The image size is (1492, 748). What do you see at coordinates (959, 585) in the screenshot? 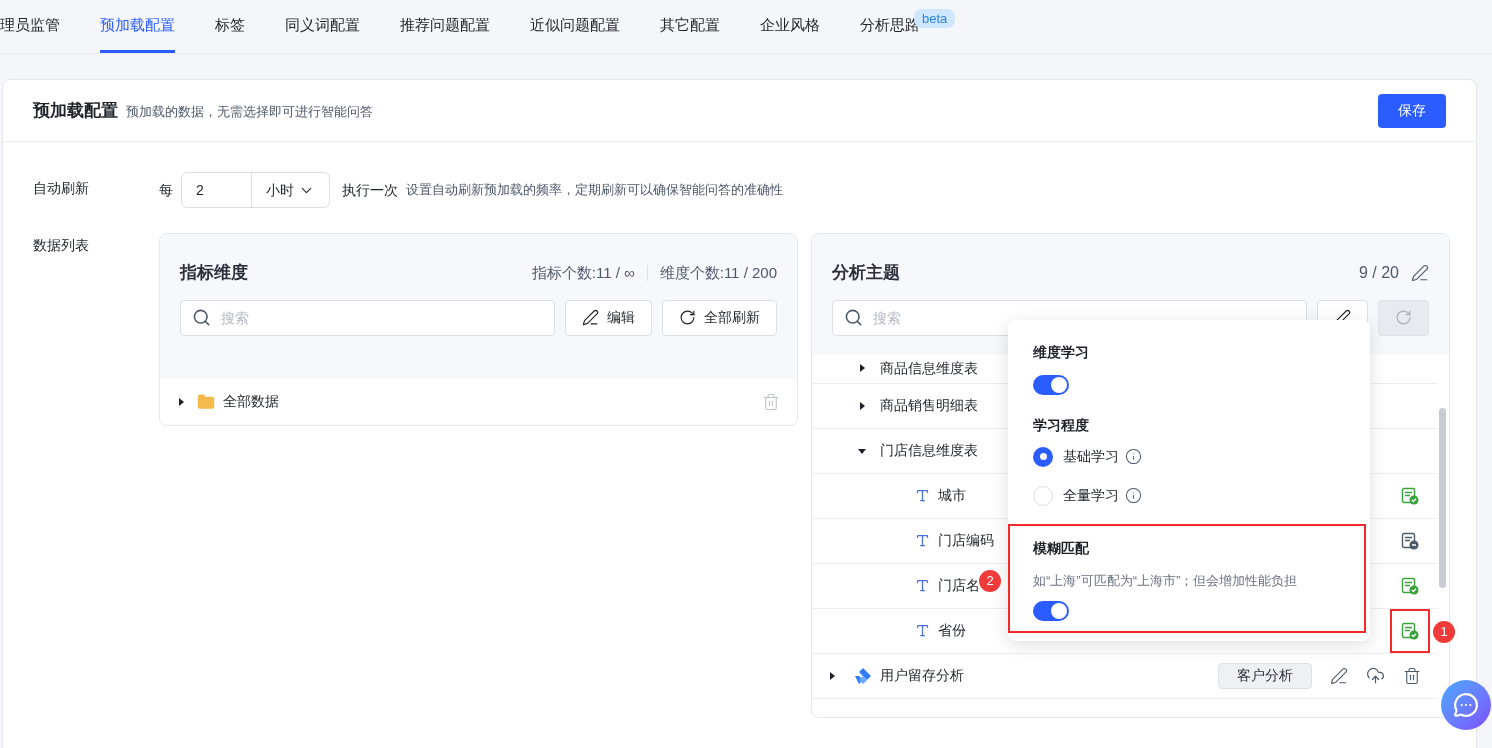
I see `field-name: 门店名` at bounding box center [959, 585].